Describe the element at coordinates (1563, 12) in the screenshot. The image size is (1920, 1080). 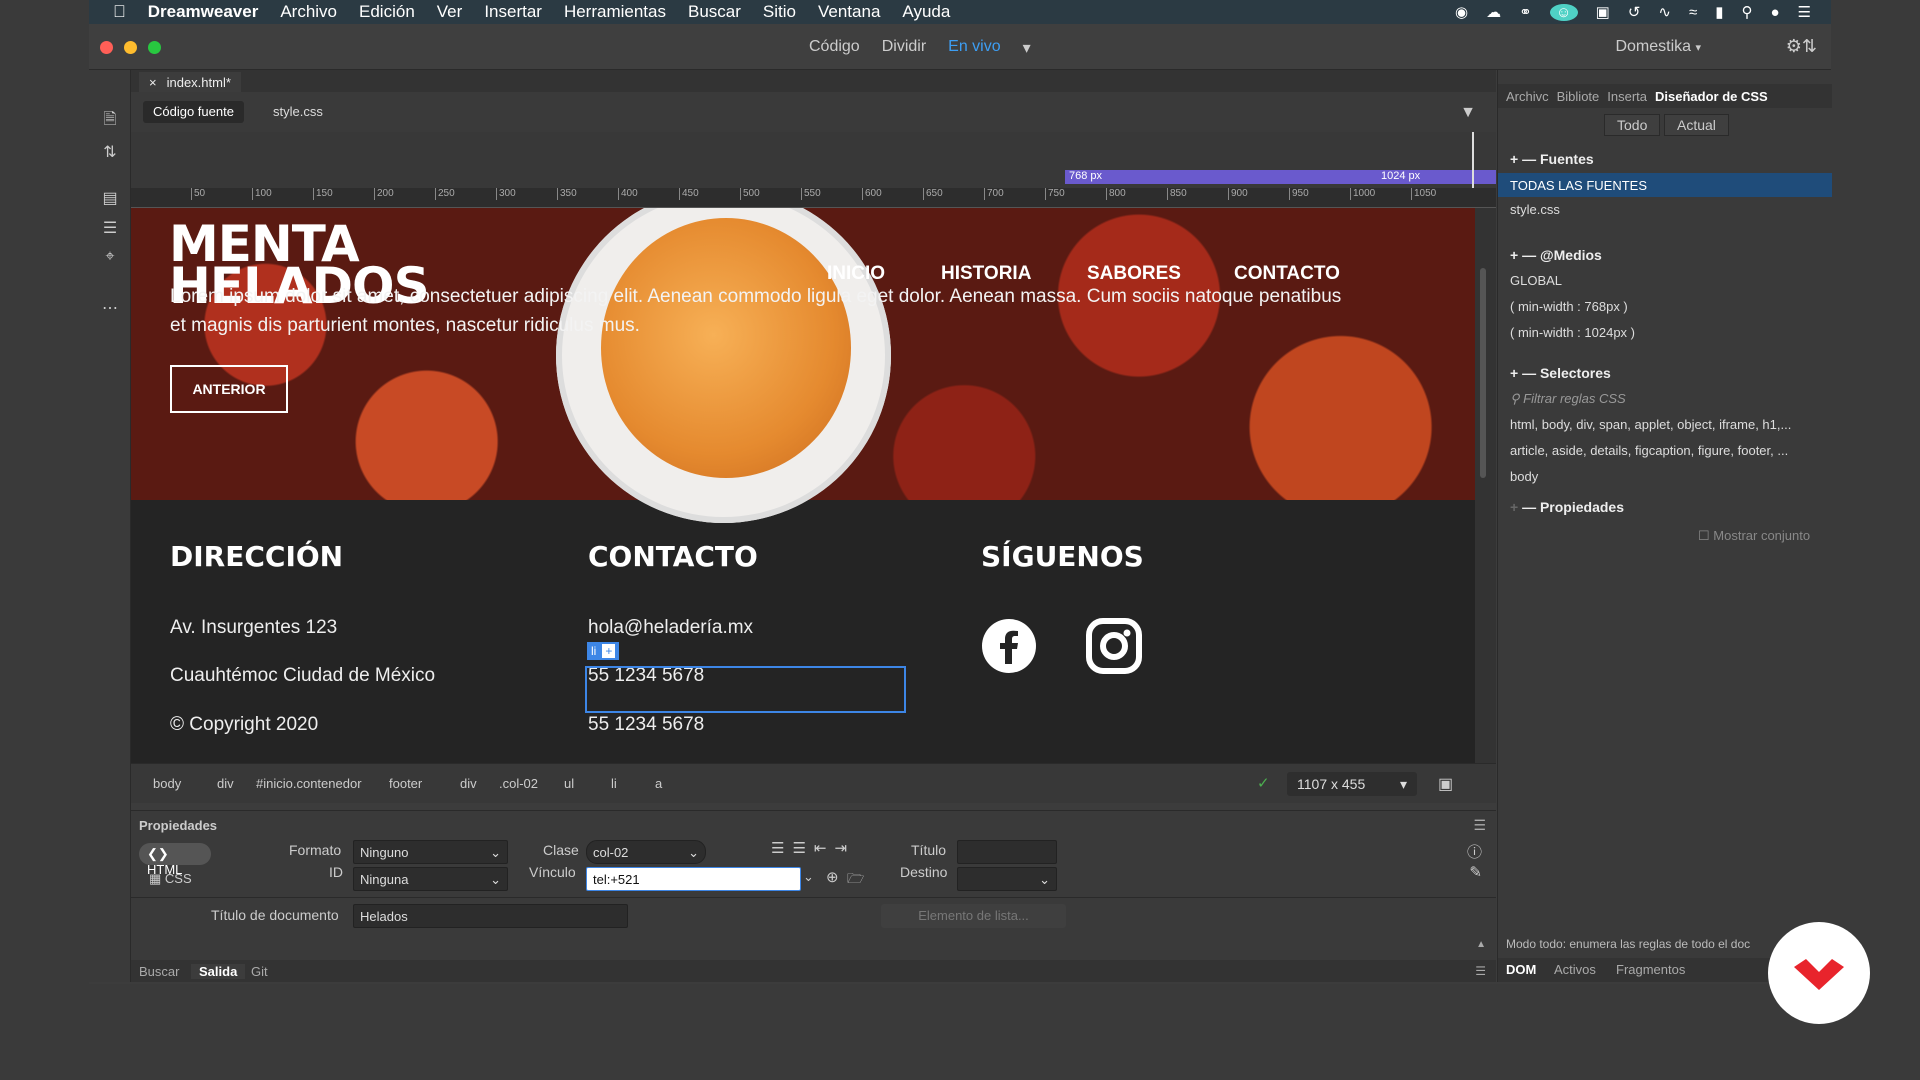
I see `messages-icon: ☺` at that location.